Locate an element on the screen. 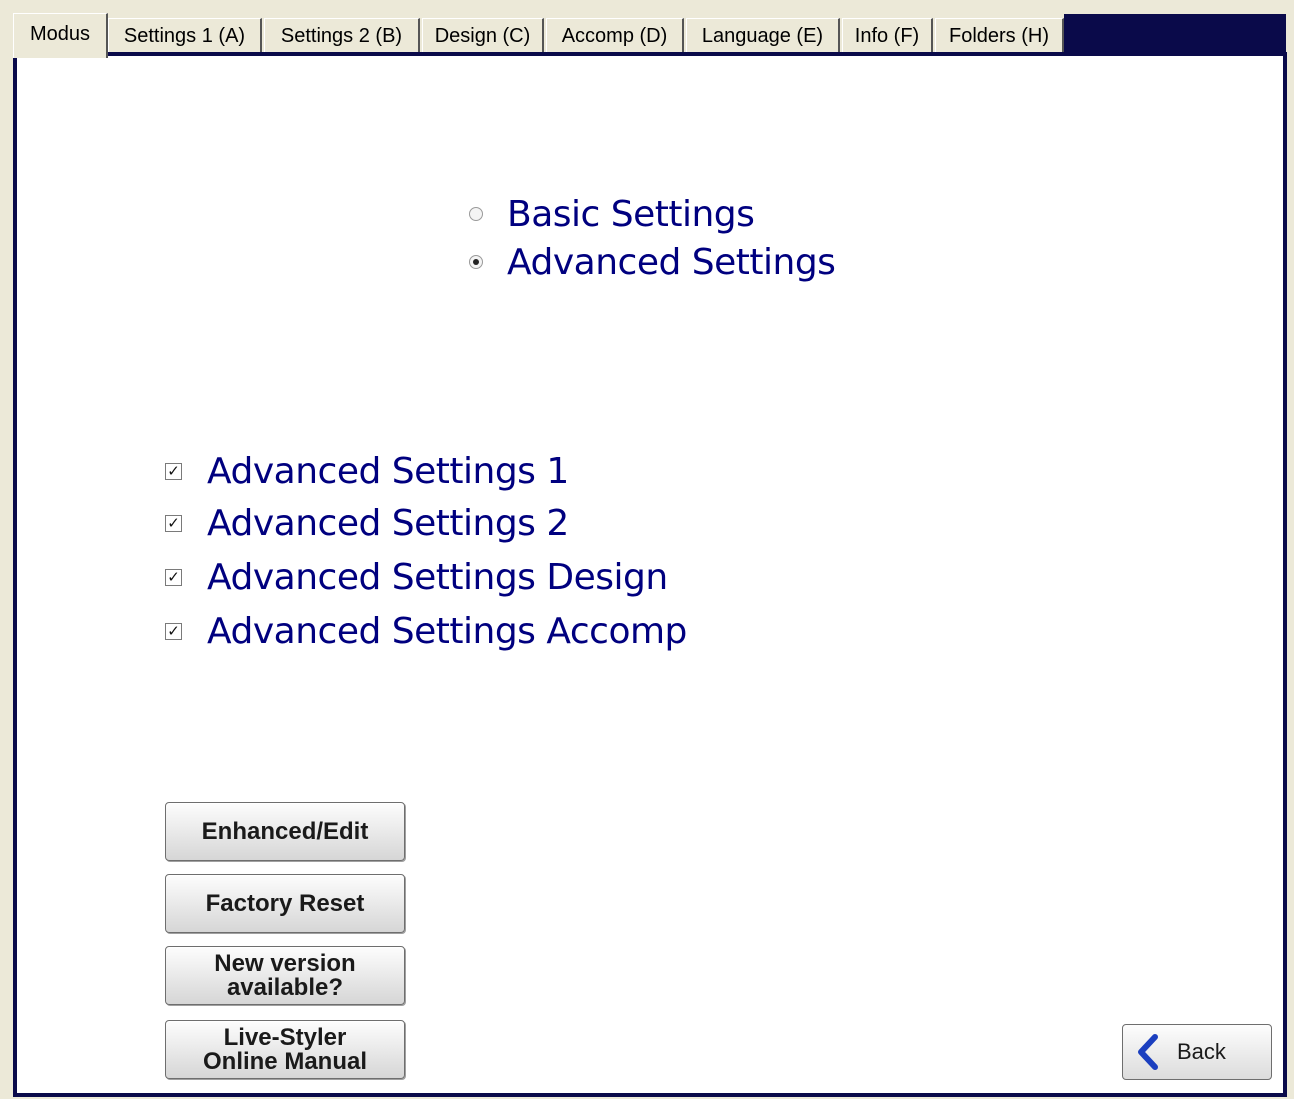 The image size is (1294, 1099). enhanced-edit-button: Enhanced/Edit is located at coordinates (285, 831).